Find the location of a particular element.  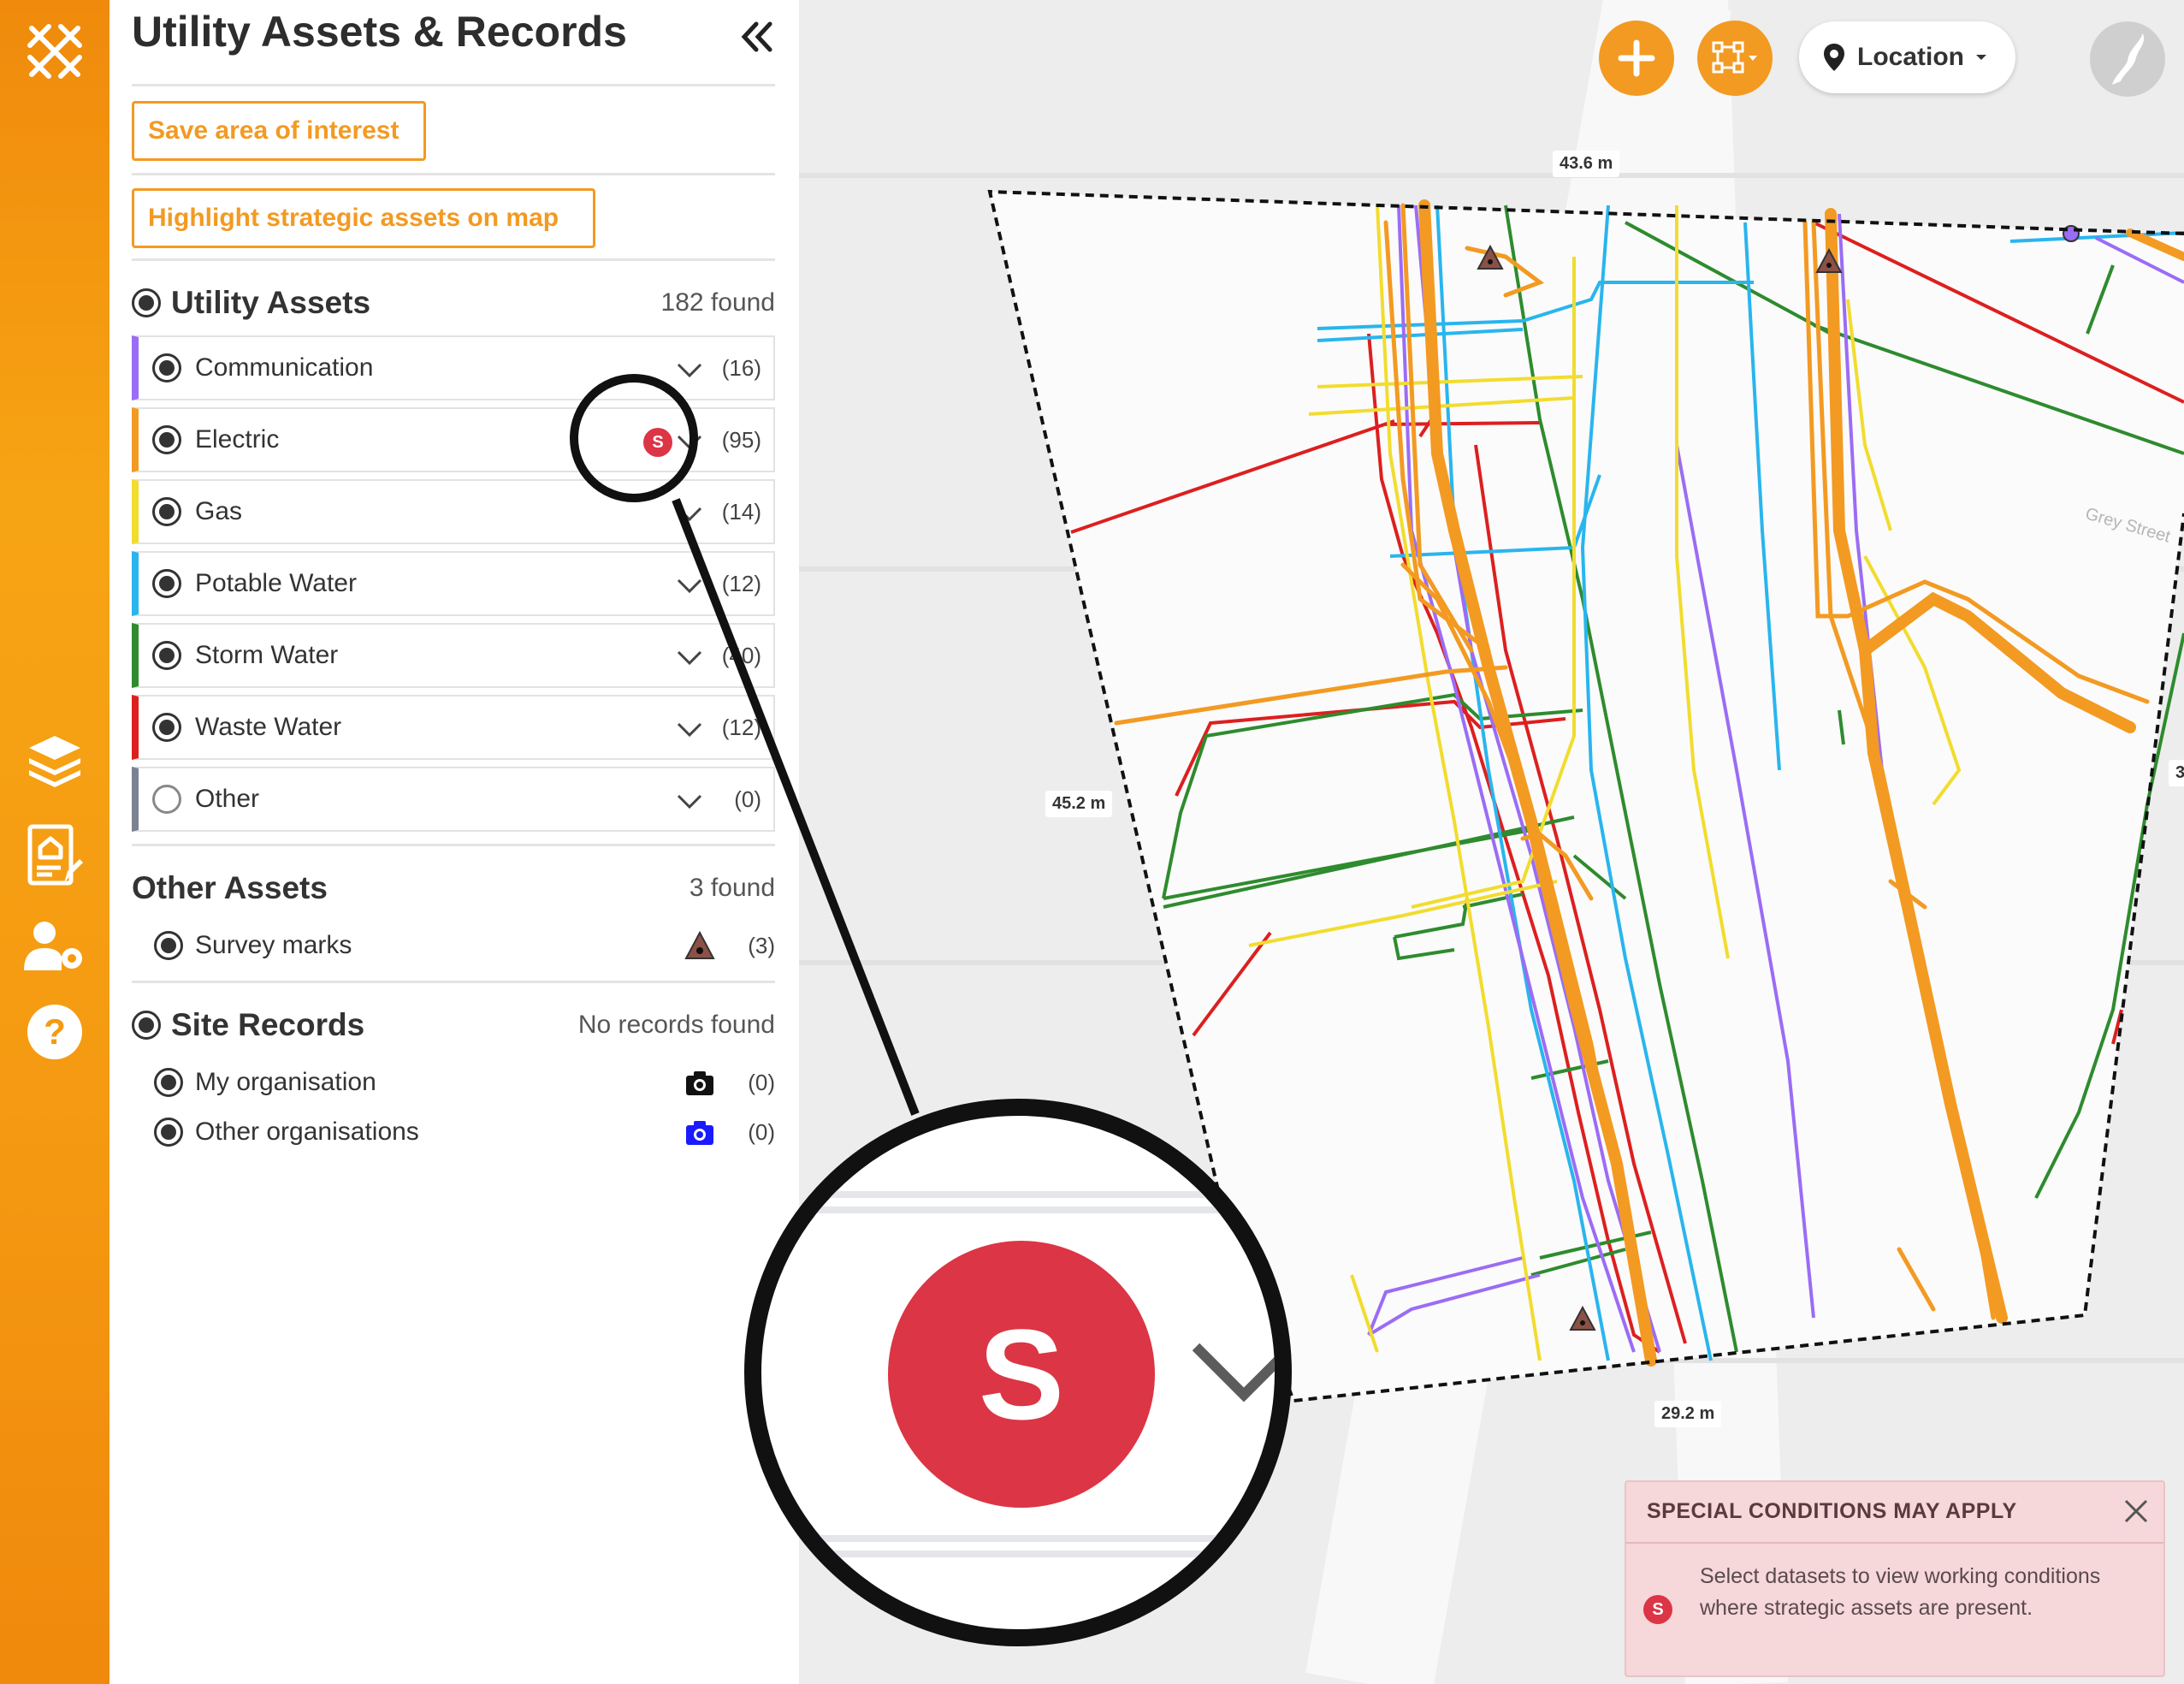

other-organisations-radio is located at coordinates (168, 1132).